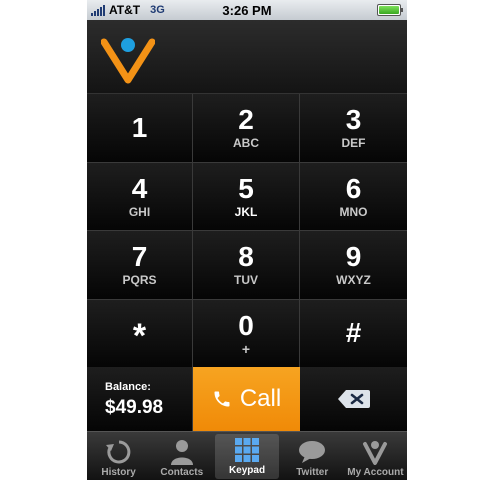 This screenshot has width=500, height=480. I want to click on status-time: 3:26 PM, so click(247, 10).